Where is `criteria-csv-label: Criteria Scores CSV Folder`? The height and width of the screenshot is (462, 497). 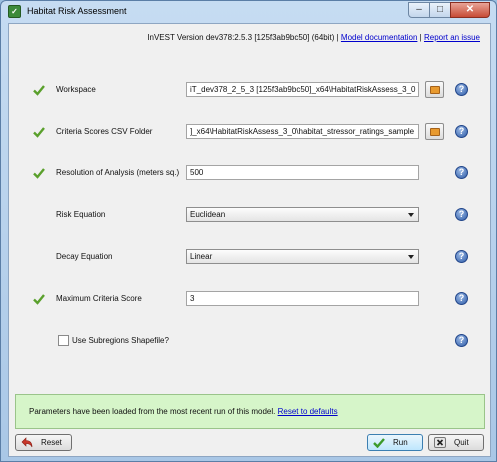
criteria-csv-label: Criteria Scores CSV Folder is located at coordinates (104, 131).